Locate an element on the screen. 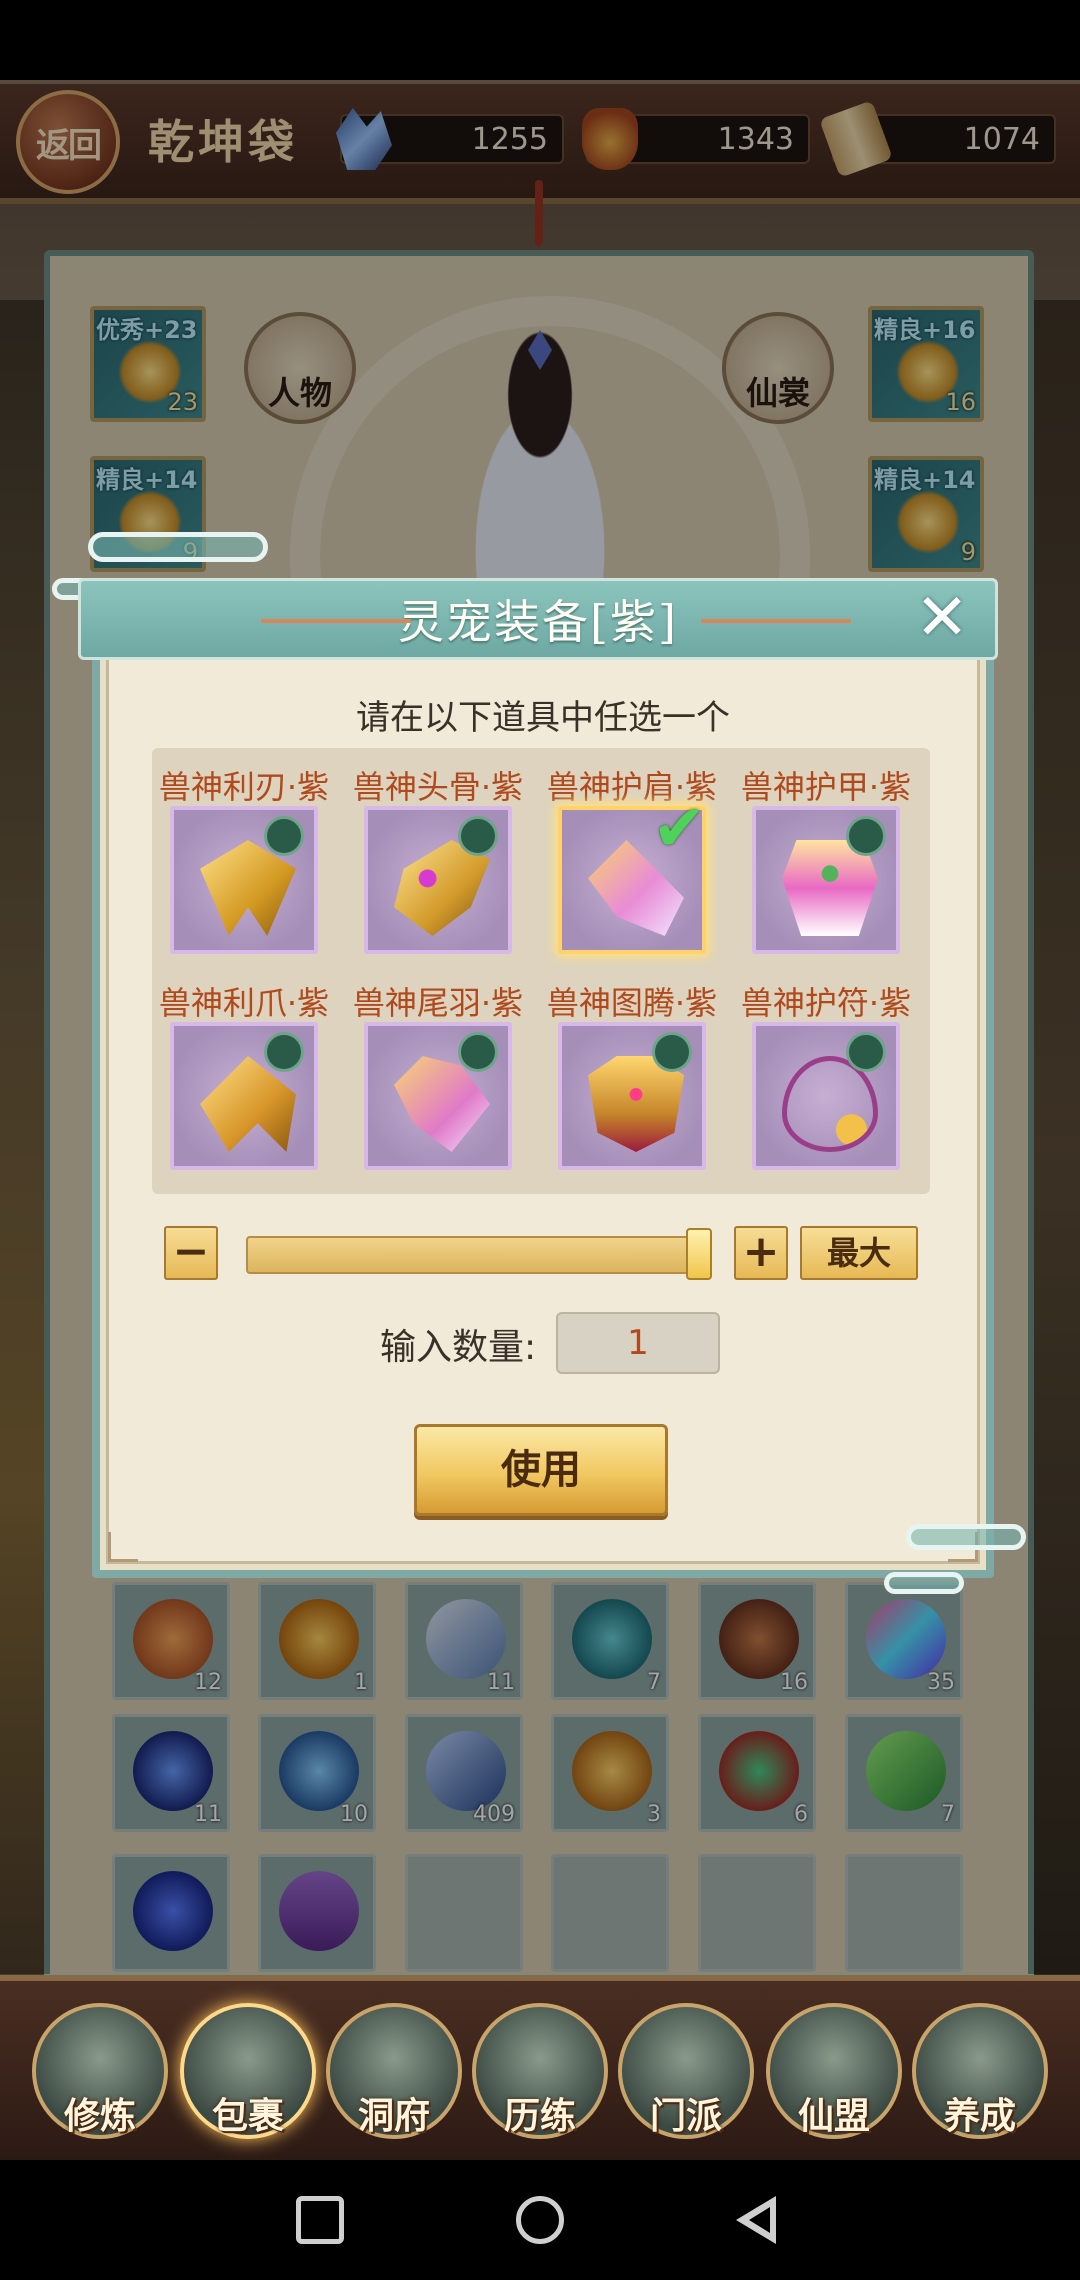  nav-cultivate: 修炼 is located at coordinates (100, 2071).